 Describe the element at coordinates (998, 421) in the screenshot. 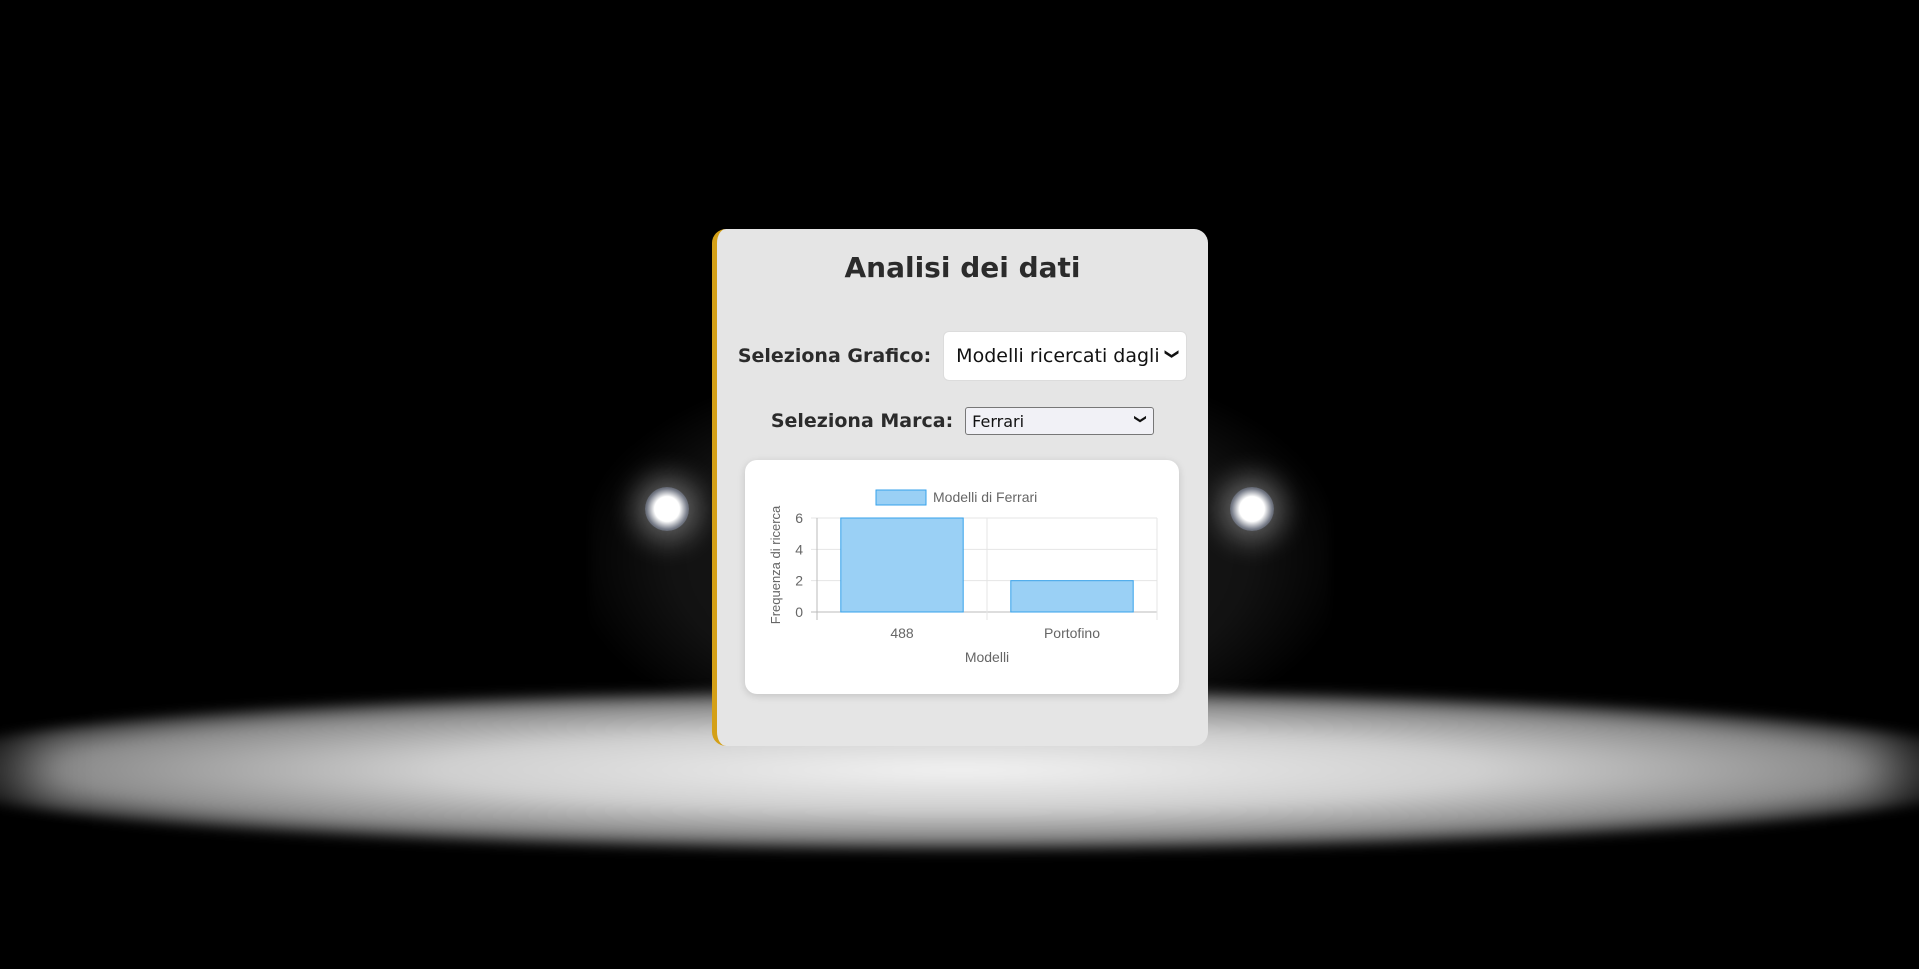

I see `brand-select-value: Ferrari` at that location.